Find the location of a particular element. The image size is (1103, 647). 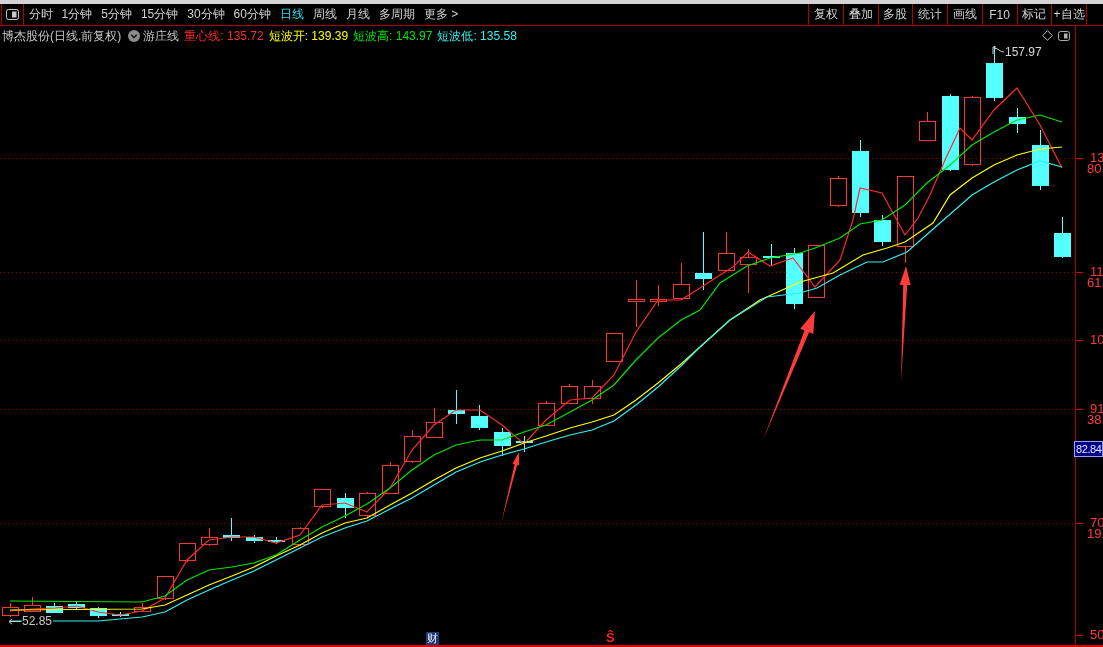

price-axis-label: 50 is located at coordinates (1096, 635).